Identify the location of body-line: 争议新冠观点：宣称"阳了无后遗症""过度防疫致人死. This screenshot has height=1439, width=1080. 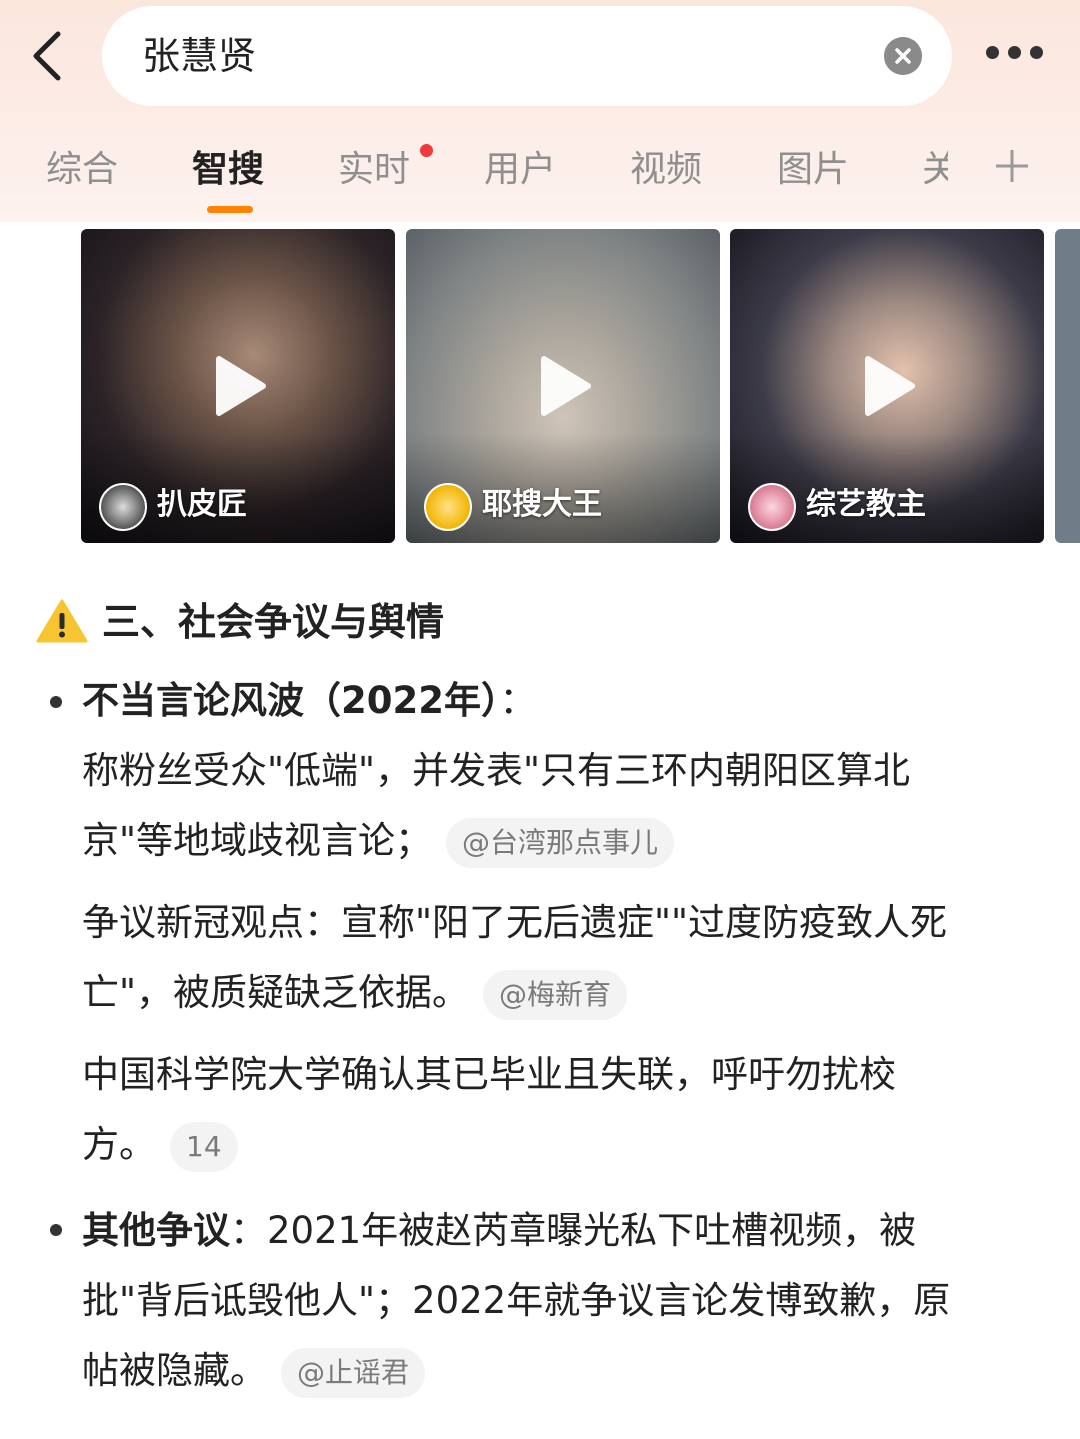
(515, 922).